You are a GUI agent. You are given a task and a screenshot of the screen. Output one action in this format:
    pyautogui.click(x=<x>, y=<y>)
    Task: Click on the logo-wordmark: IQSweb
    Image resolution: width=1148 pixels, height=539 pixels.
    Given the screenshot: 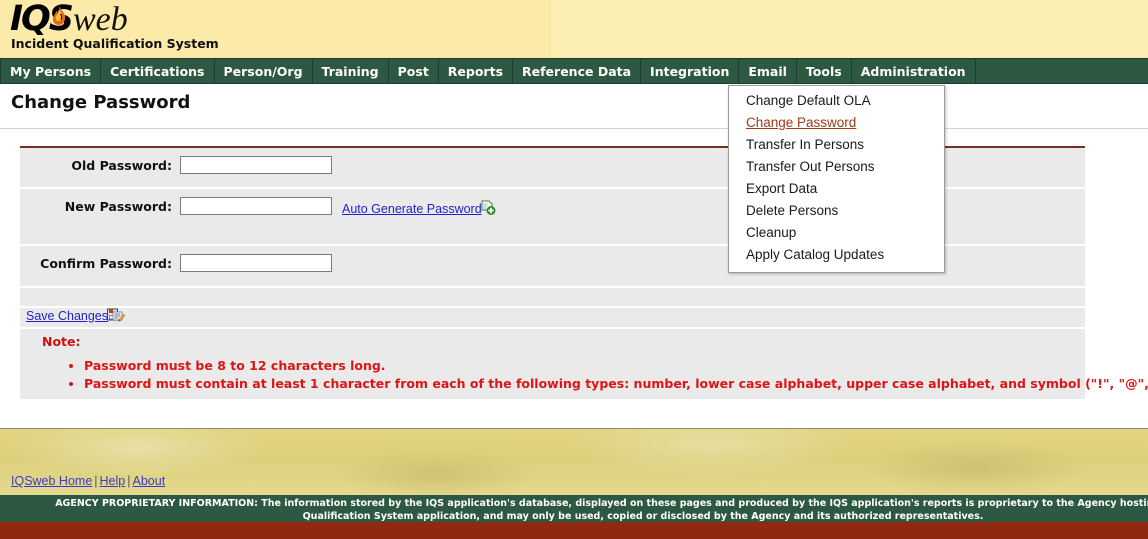 What is the action you would take?
    pyautogui.click(x=128, y=20)
    